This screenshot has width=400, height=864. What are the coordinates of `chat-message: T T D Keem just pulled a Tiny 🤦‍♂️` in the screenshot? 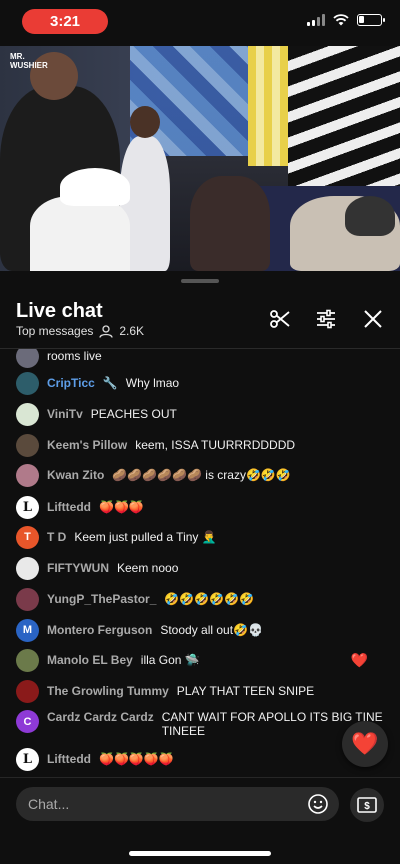 It's located at (201, 537).